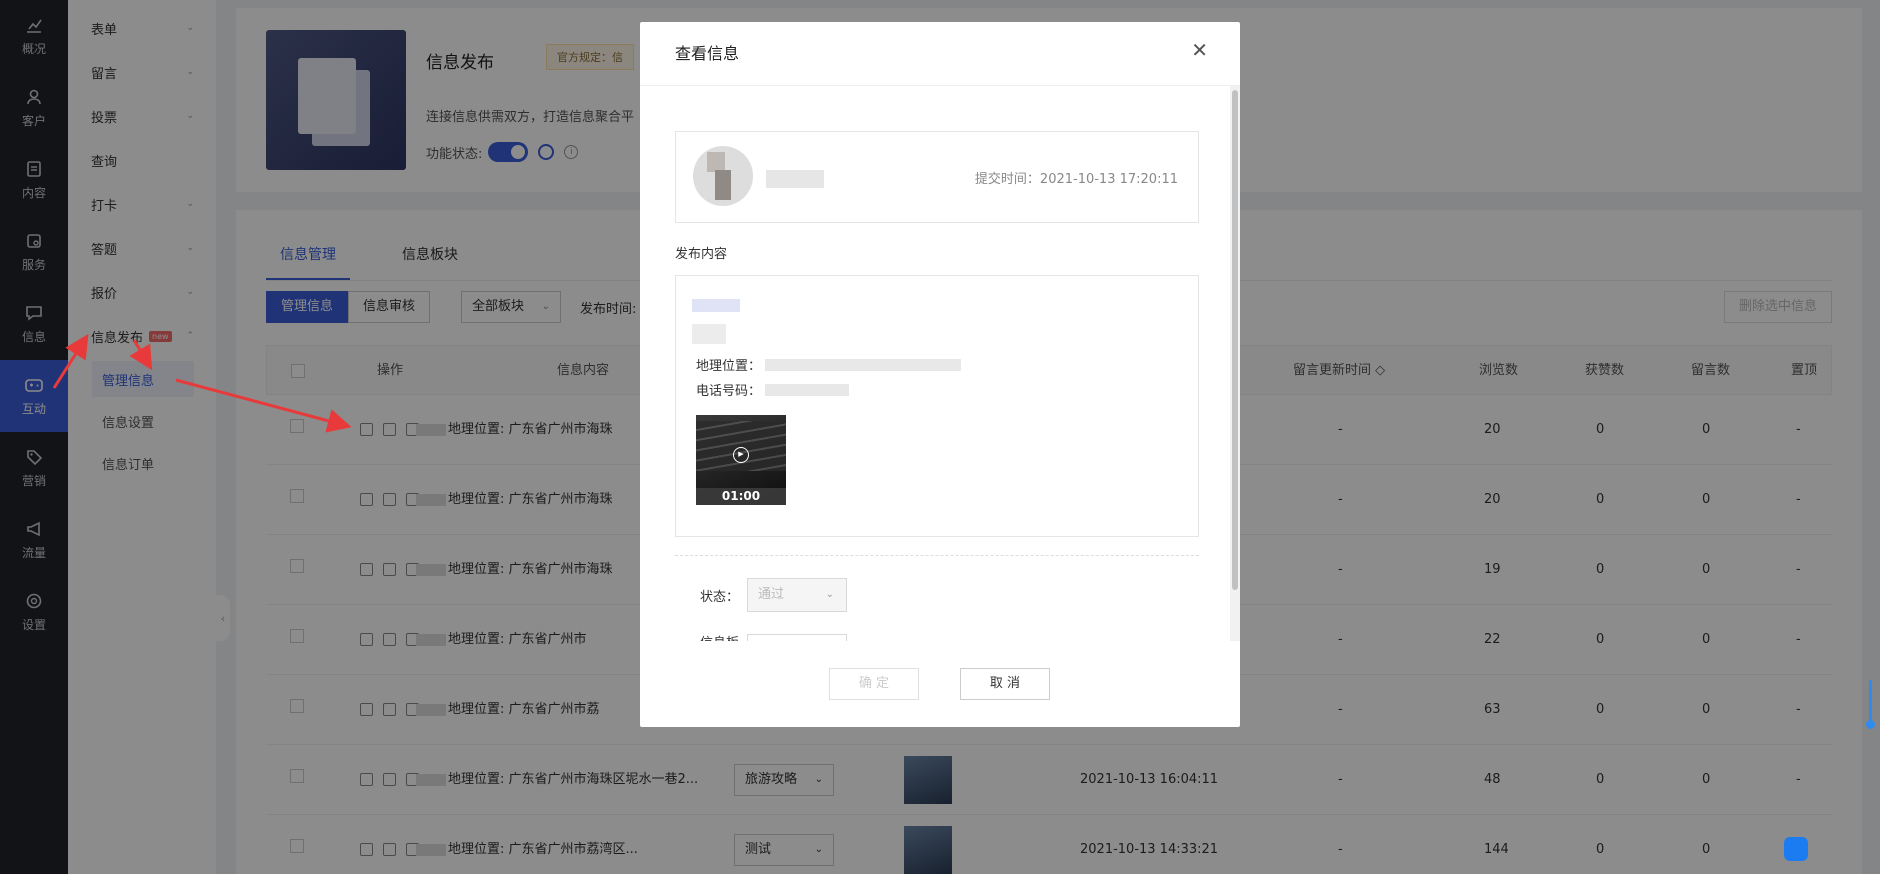 This screenshot has width=1880, height=874. Describe the element at coordinates (773, 389) in the screenshot. I see `phone-line: 电话号码：` at that location.